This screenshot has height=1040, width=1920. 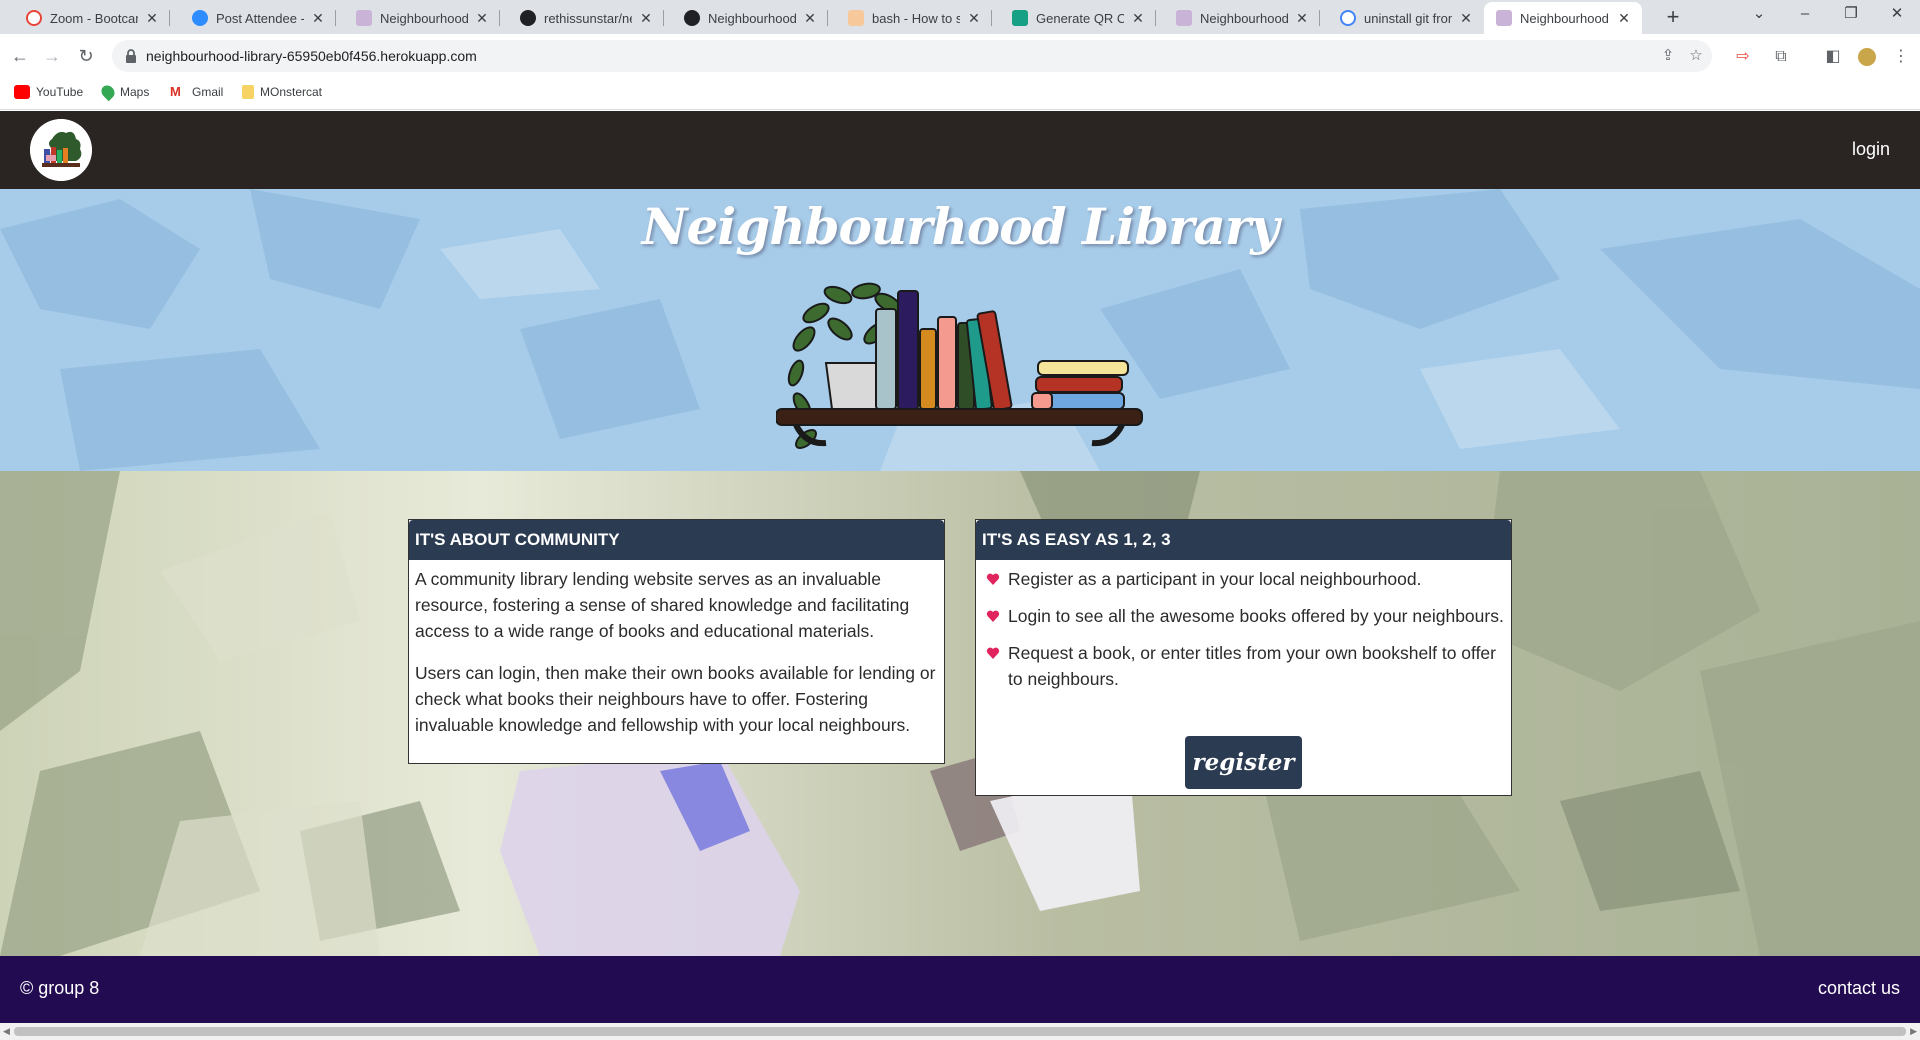 I want to click on folder-icon, so click(x=248, y=92).